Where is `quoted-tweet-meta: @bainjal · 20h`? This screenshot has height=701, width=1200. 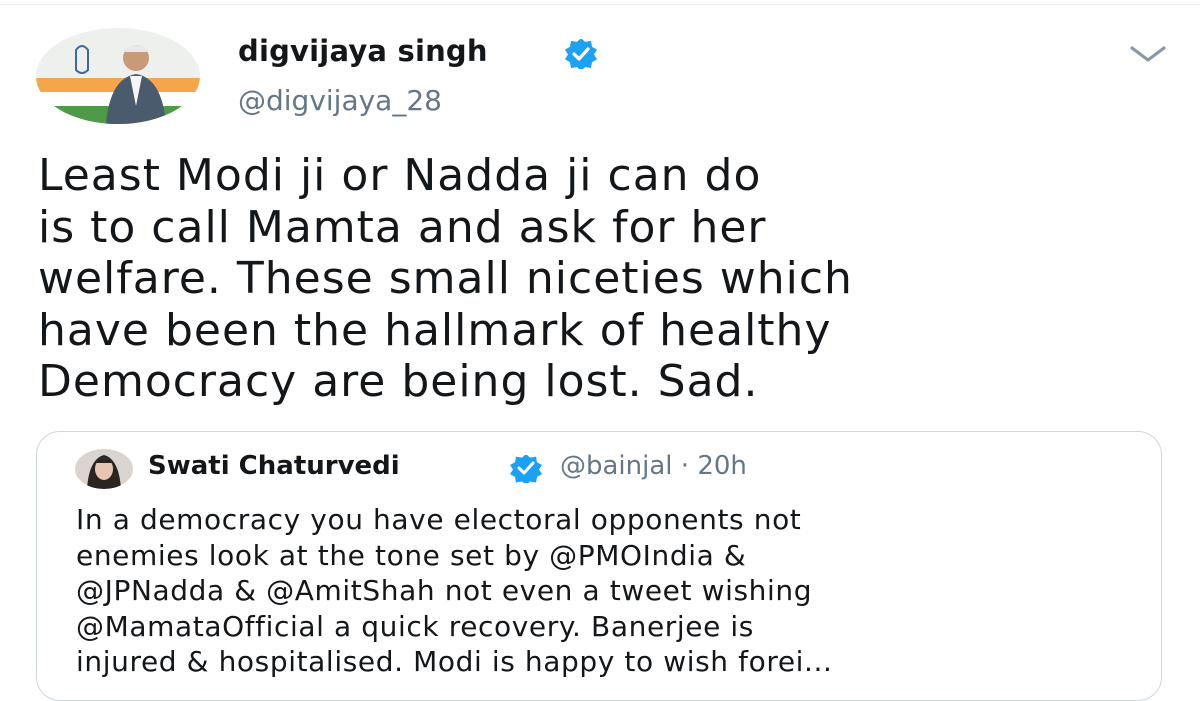 quoted-tweet-meta: @bainjal · 20h is located at coordinates (653, 466).